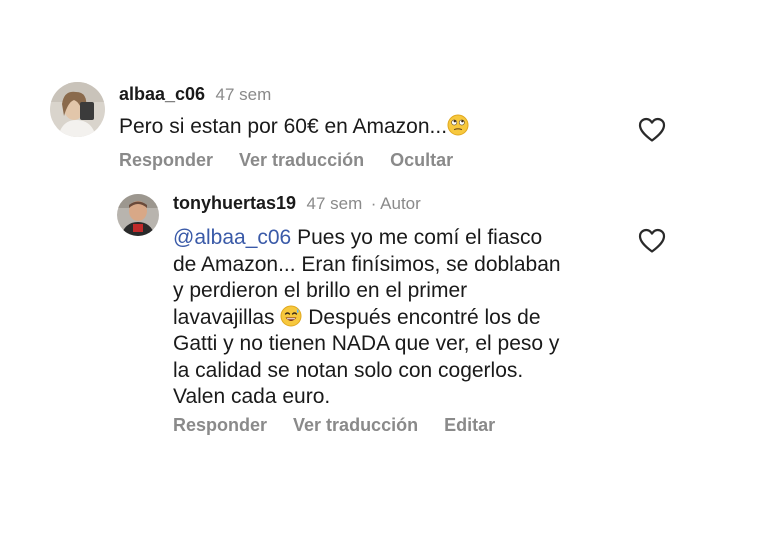  What do you see at coordinates (395, 203) in the screenshot?
I see `author-badge: · Autor` at bounding box center [395, 203].